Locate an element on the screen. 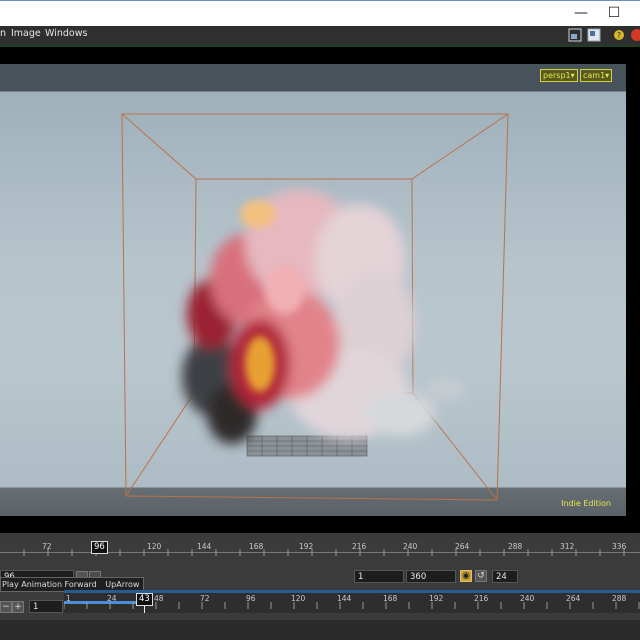 This screenshot has width=640, height=640. upper-tick-label: 240 is located at coordinates (410, 546).